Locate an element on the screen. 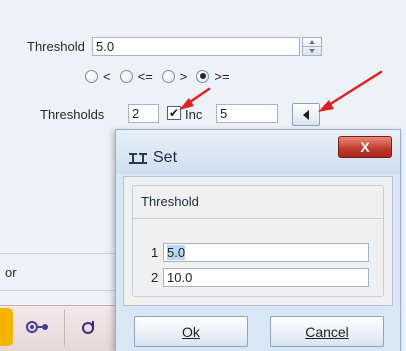 This screenshot has width=406, height=351. threshold-label: Threshold is located at coordinates (56, 46).